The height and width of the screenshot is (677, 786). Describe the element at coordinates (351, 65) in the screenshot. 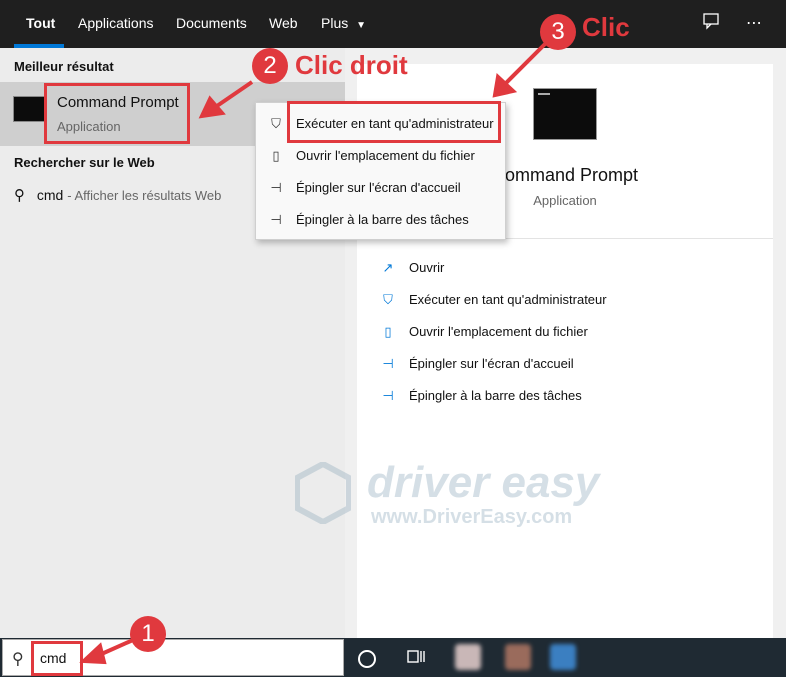

I see `step-2-label: Clic droit` at that location.